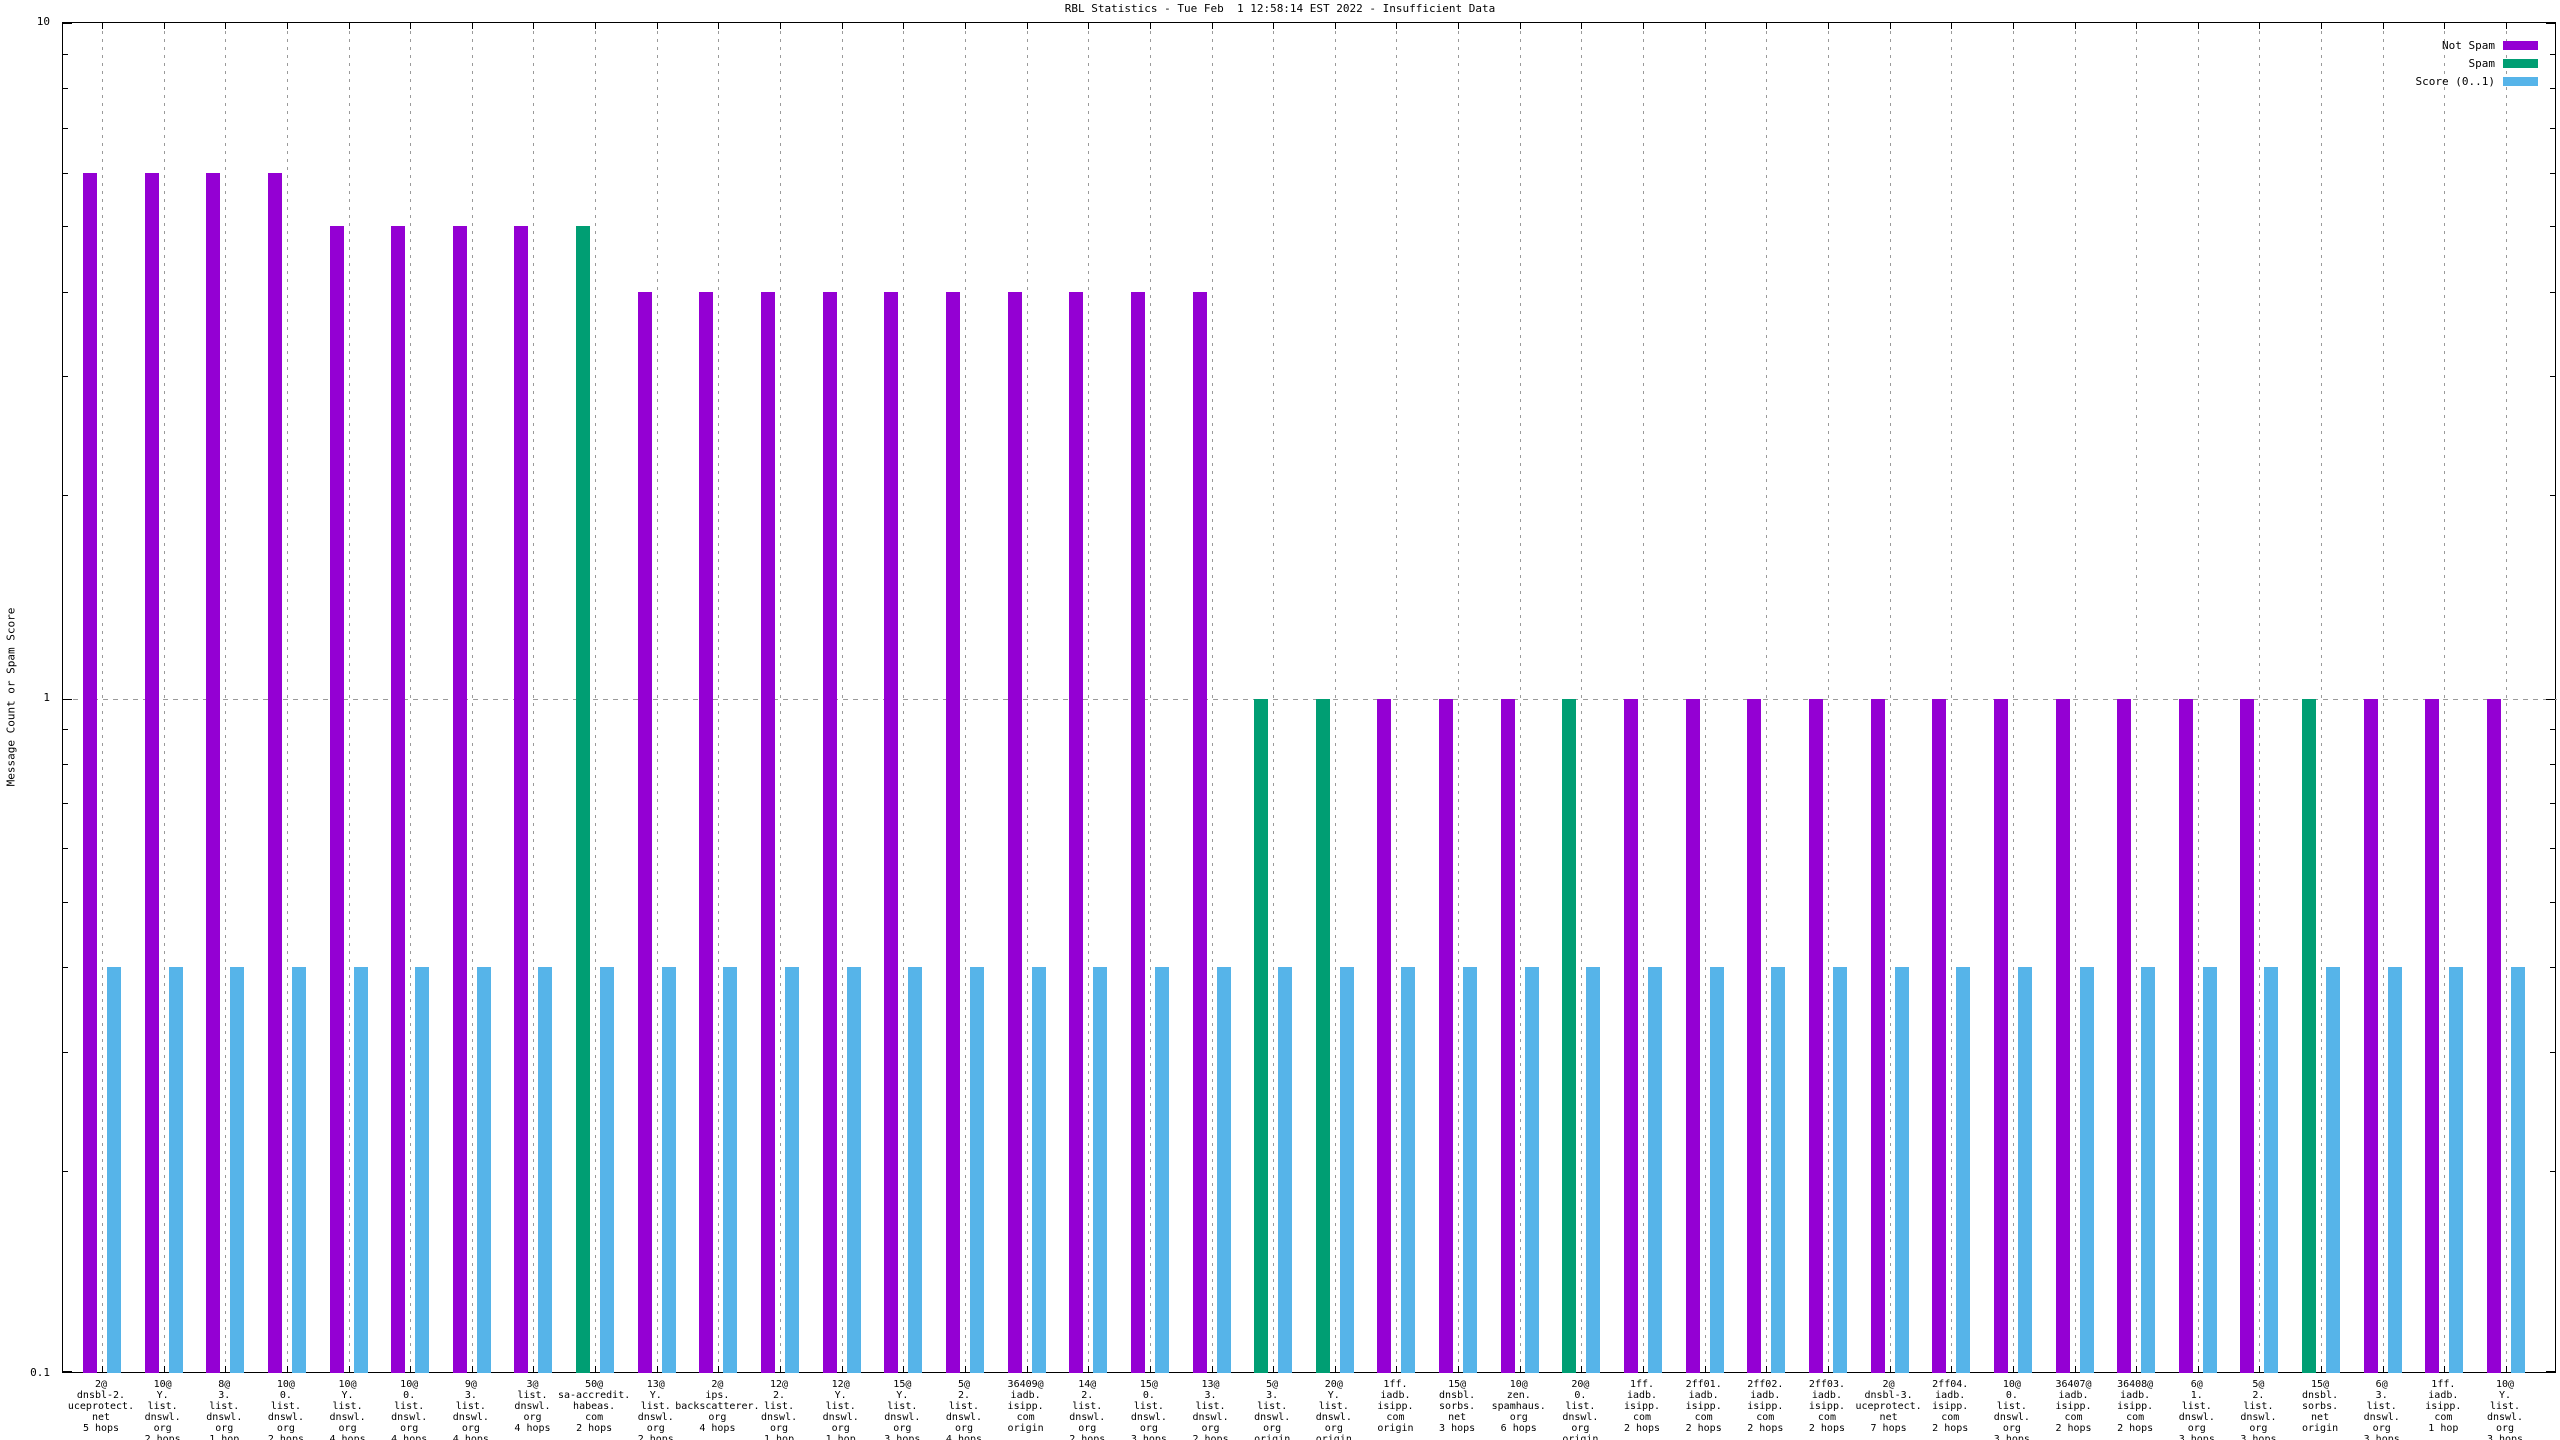  Describe the element at coordinates (583, 799) in the screenshot. I see `bar-spam` at that location.